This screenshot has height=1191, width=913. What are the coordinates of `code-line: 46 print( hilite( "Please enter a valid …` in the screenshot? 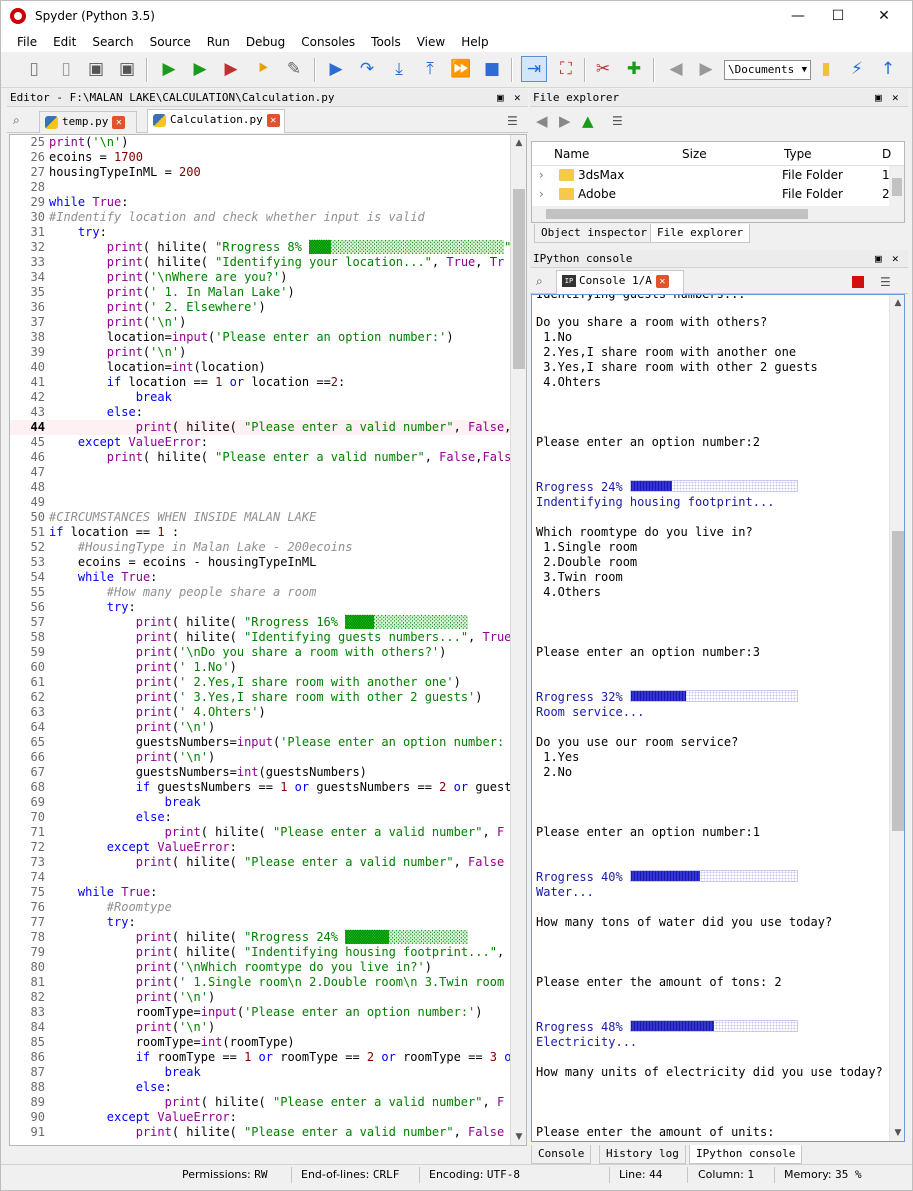 It's located at (260, 457).